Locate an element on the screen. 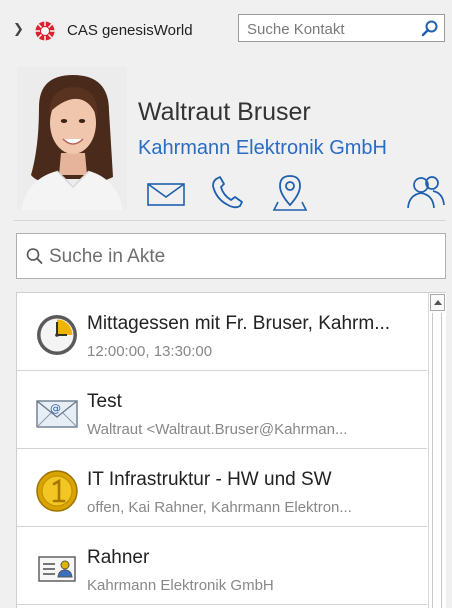 Image resolution: width=452 pixels, height=608 pixels. phone-icon is located at coordinates (228, 193).